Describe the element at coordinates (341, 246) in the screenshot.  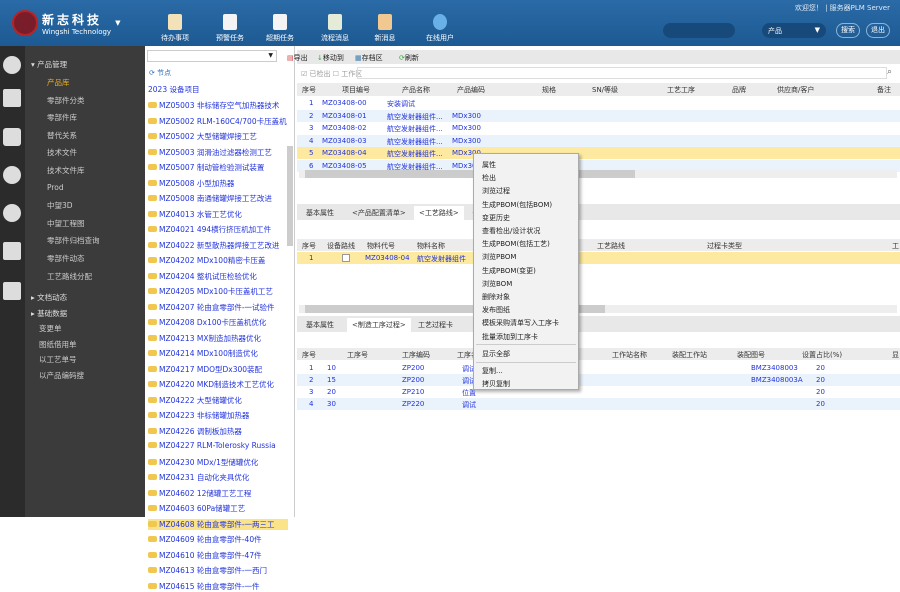
I see `column-header: 设备路线` at that location.